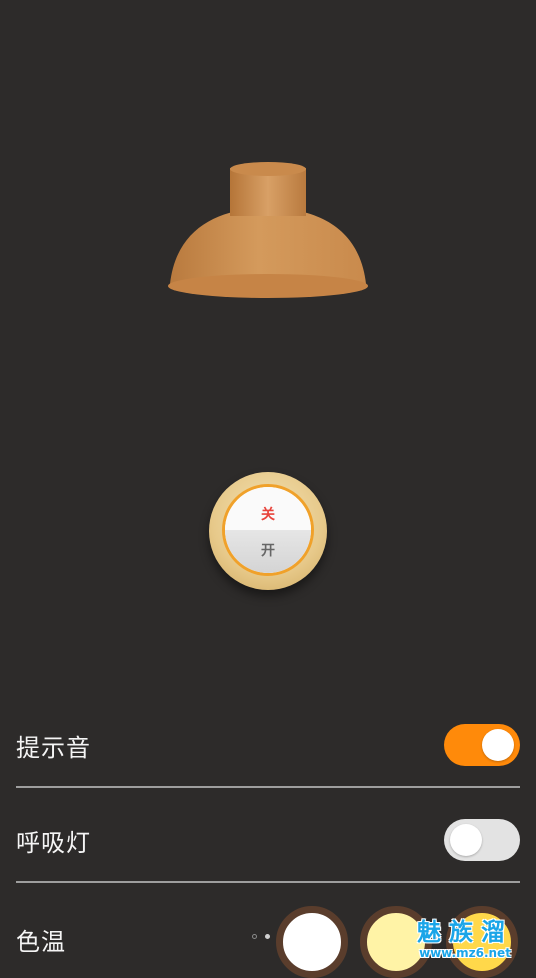 This screenshot has width=536, height=978. I want to click on setting-row-breathing-light: 呼吸灯, so click(268, 840).